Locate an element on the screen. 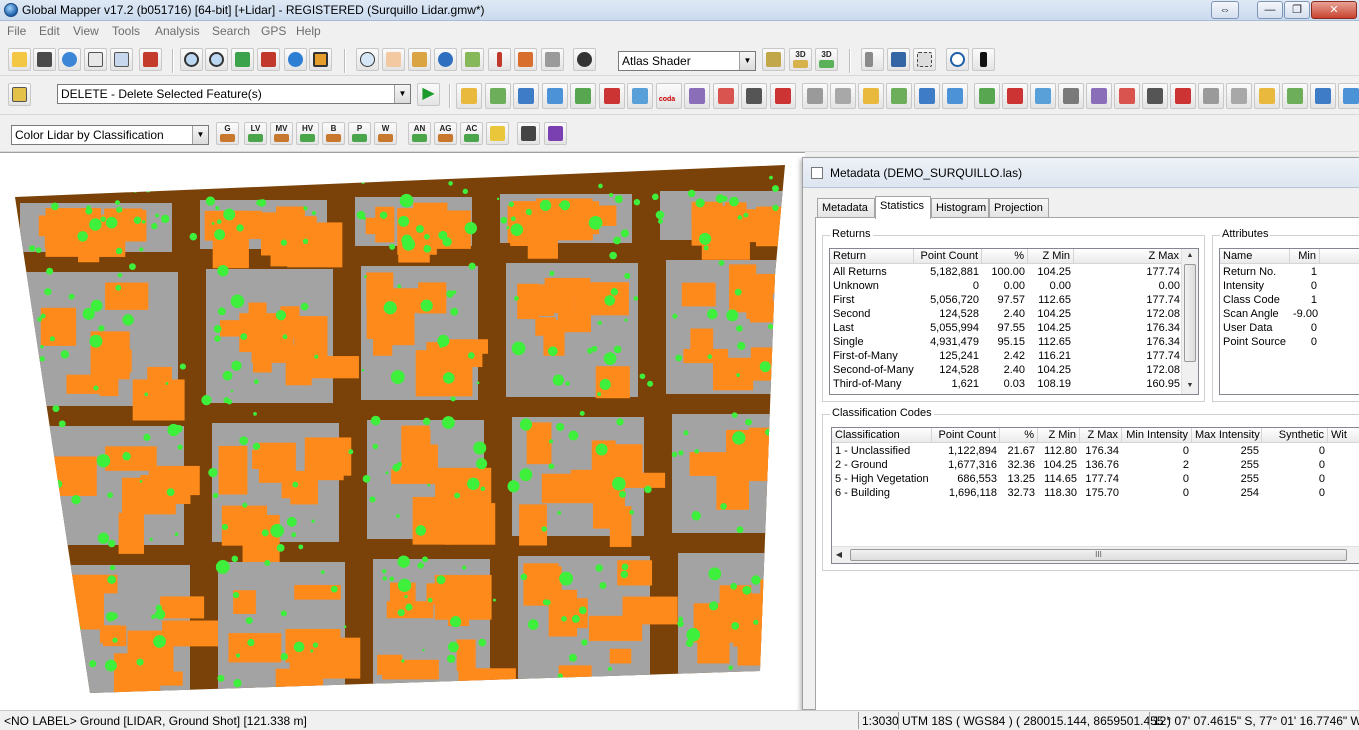  tower-icon is located at coordinates (499, 59).